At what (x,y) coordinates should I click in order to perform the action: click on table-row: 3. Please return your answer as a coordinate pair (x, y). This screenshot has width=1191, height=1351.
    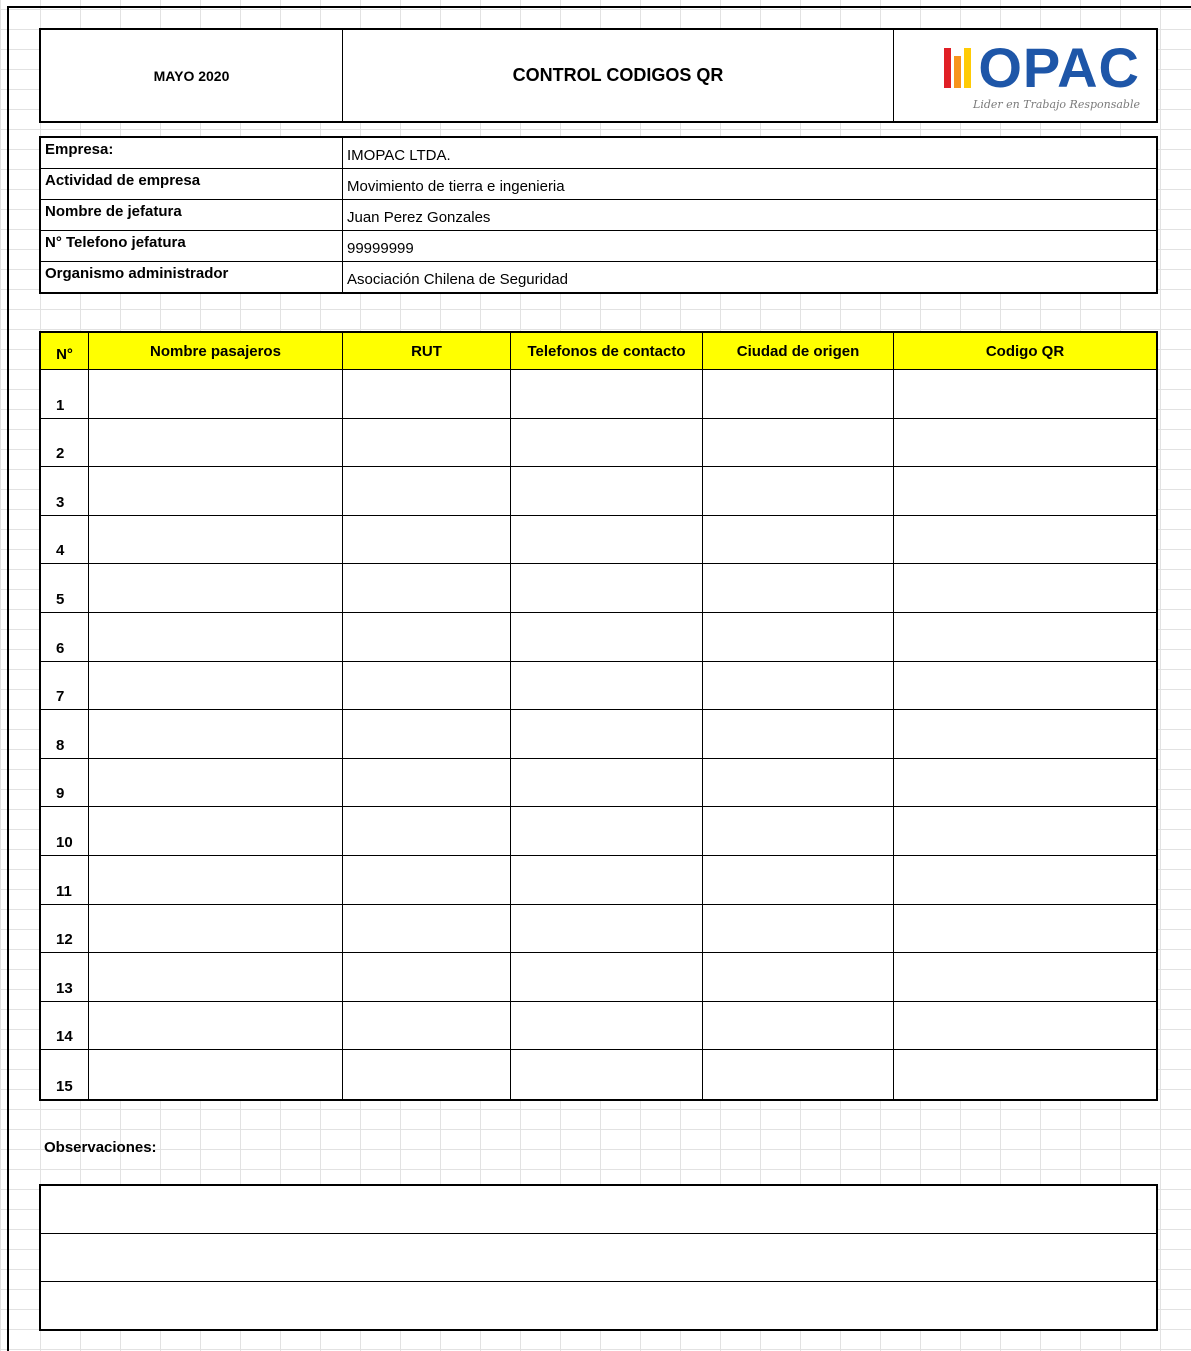
    Looking at the image, I should click on (598, 491).